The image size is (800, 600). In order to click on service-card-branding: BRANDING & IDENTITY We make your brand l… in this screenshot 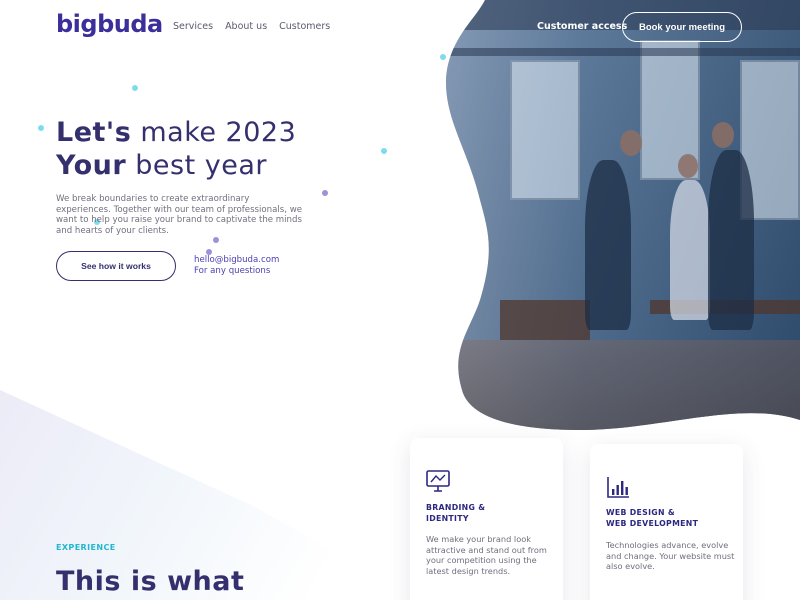, I will do `click(486, 519)`.